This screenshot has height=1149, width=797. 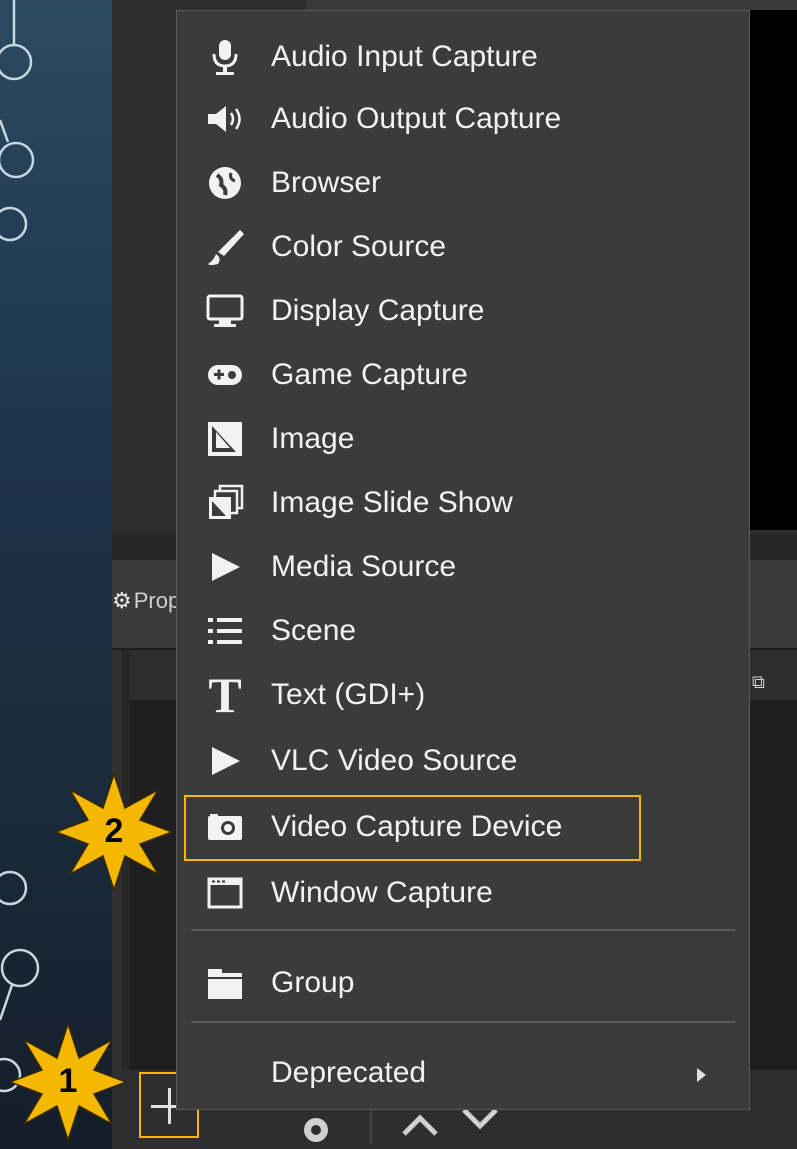 I want to click on source-properties-button, so click(x=316, y=1126).